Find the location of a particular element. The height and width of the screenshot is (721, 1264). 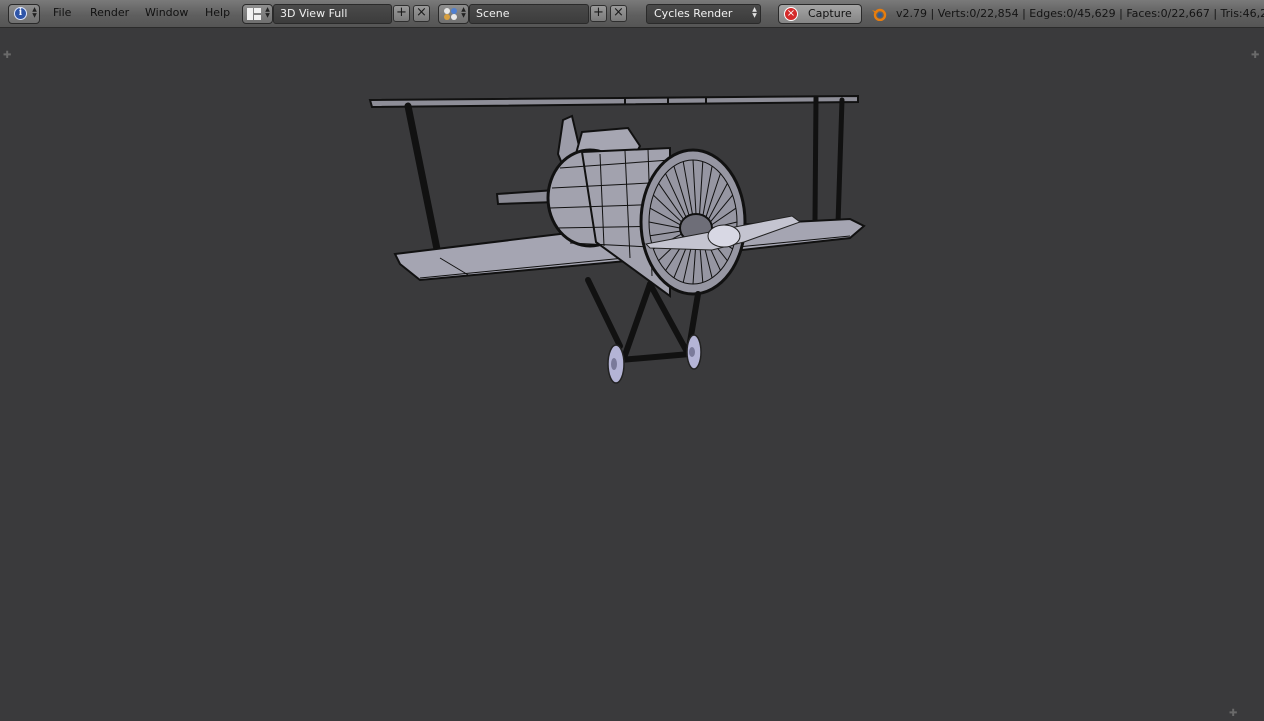

screen-layout-icon is located at coordinates (254, 14).